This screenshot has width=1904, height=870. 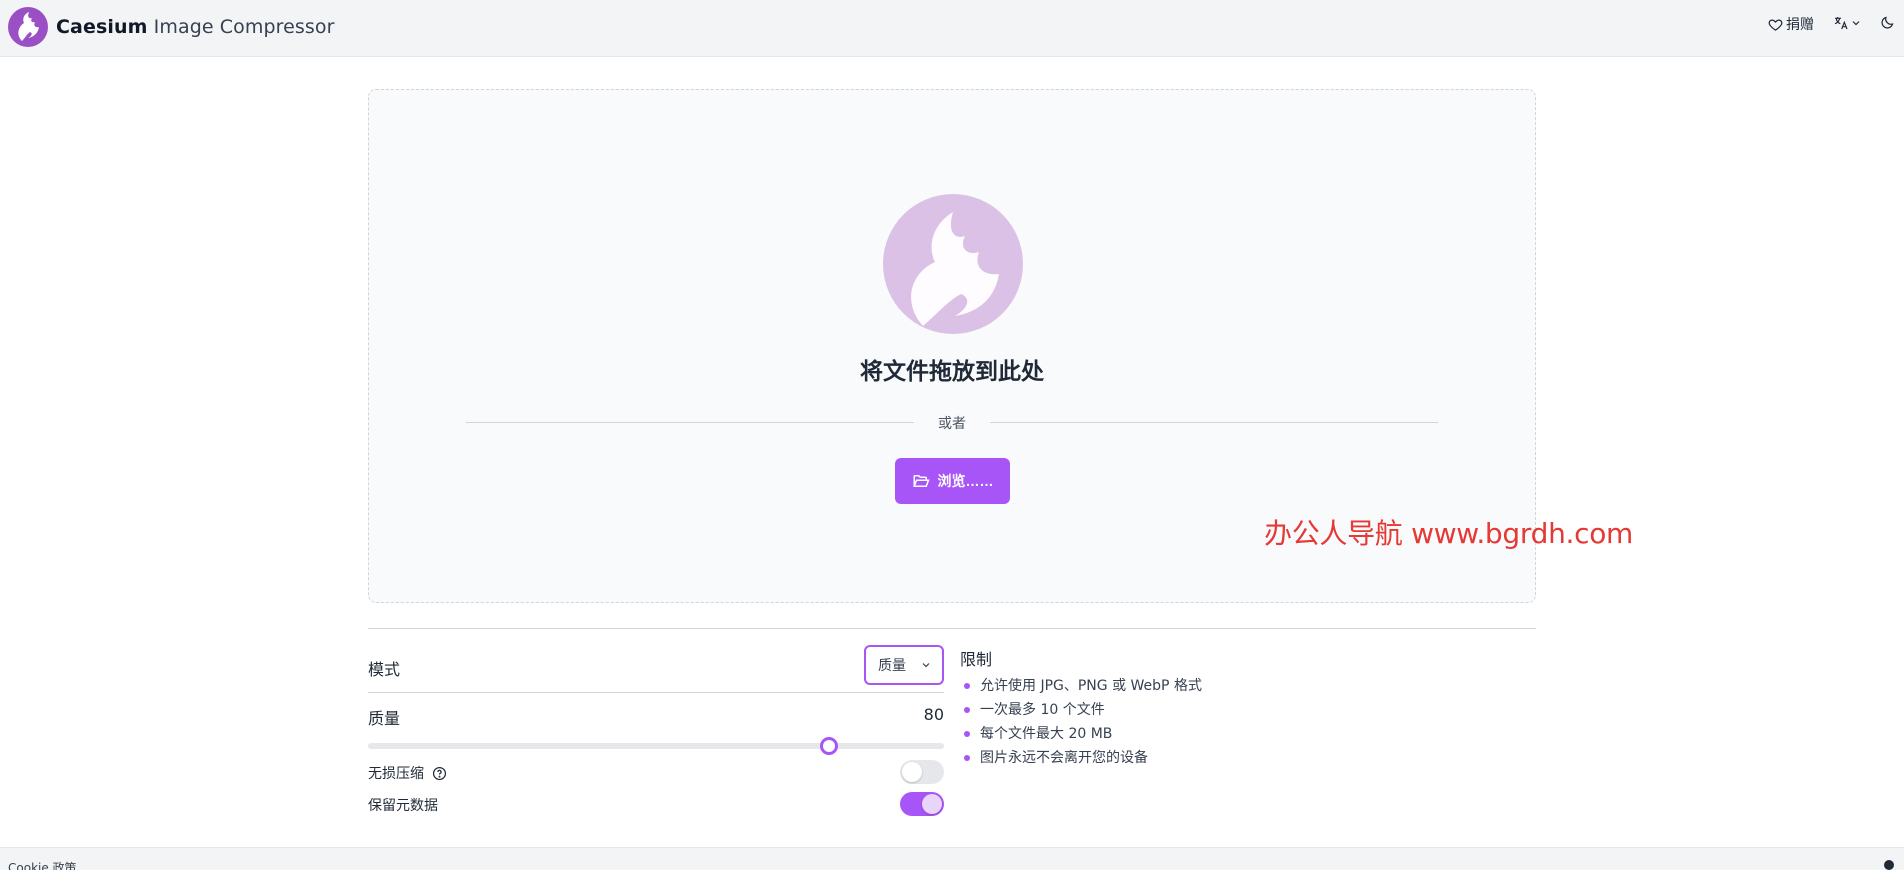 I want to click on list-item: 图片永远不会离开您的设备, so click(x=1160, y=758).